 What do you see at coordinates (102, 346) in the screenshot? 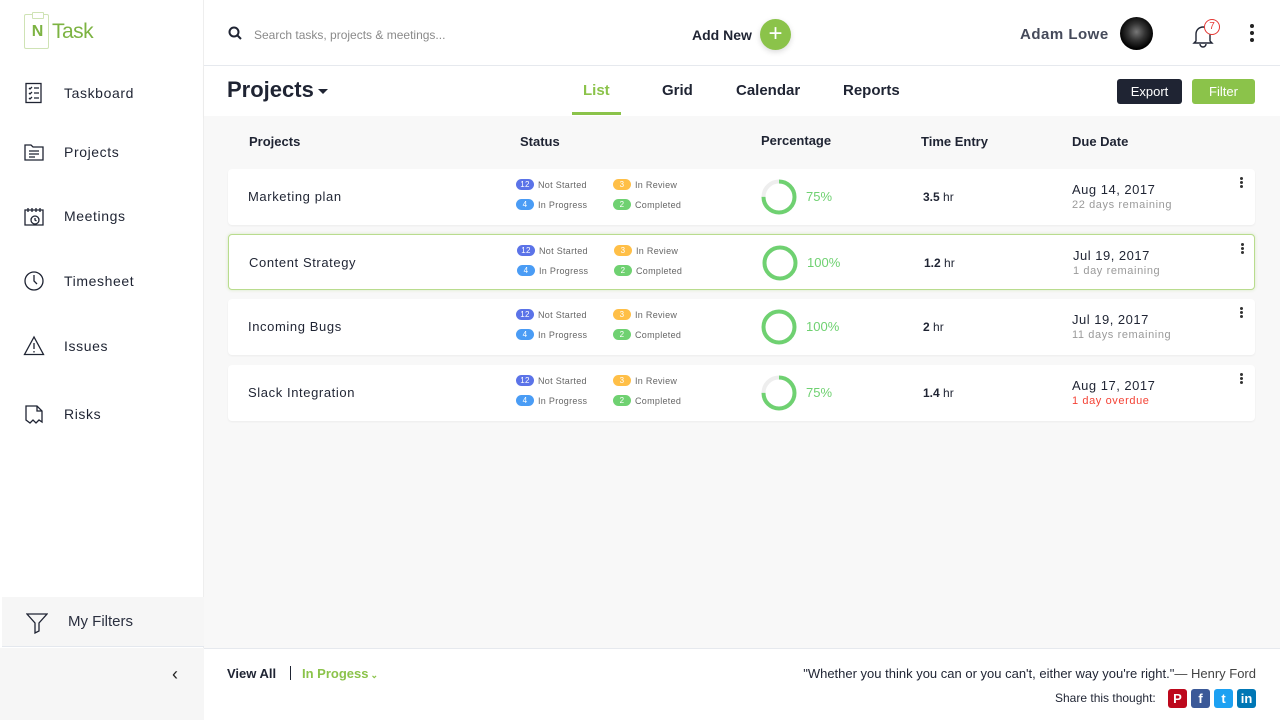
I see `sidebar-item-issues: Issues` at bounding box center [102, 346].